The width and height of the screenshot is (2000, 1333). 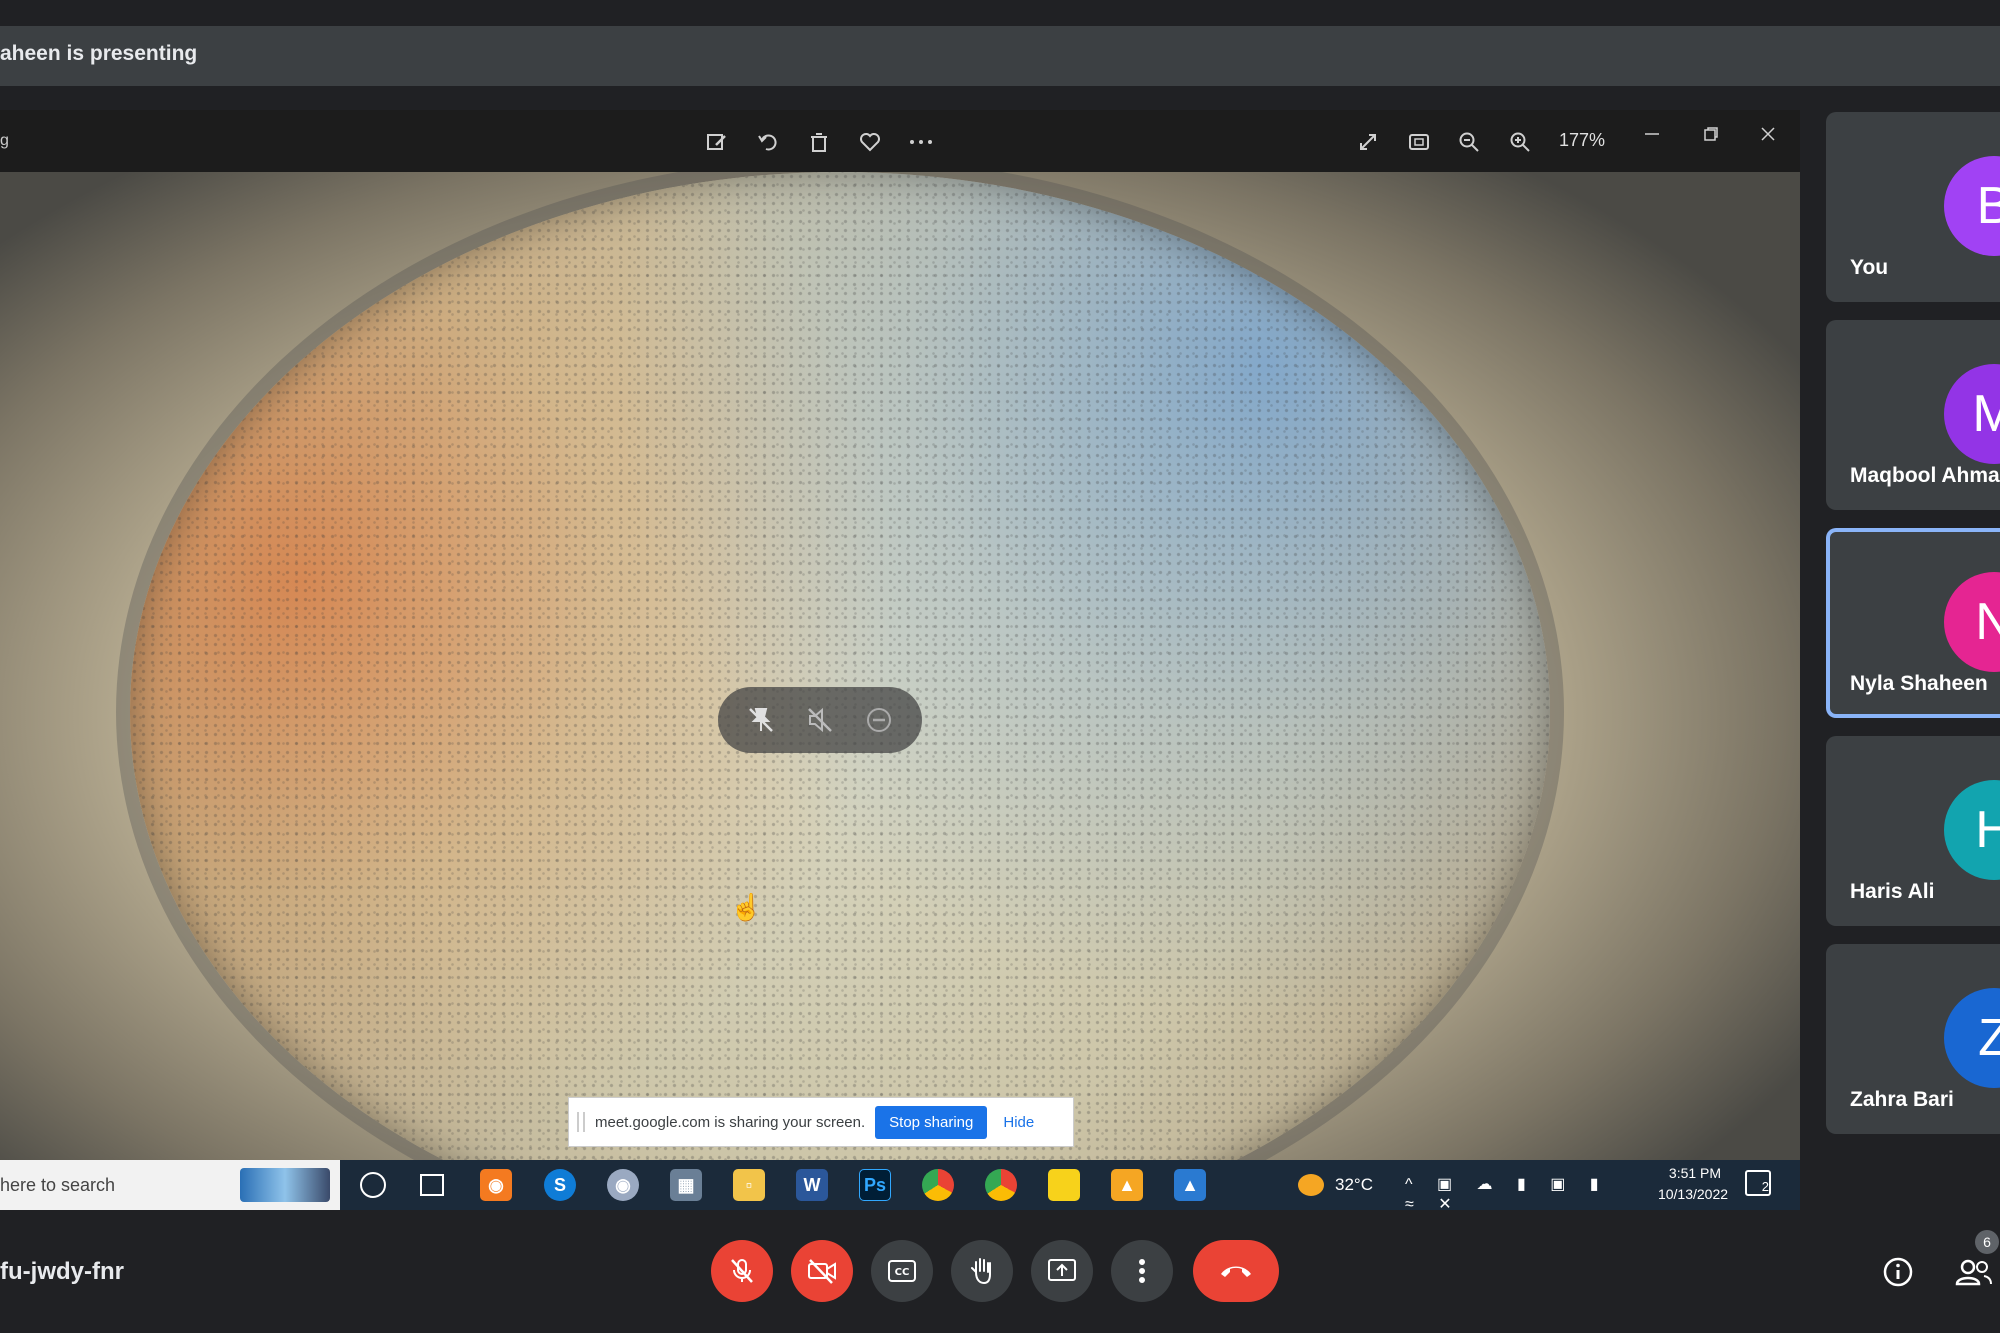 I want to click on hand-icon, so click(x=981, y=1271).